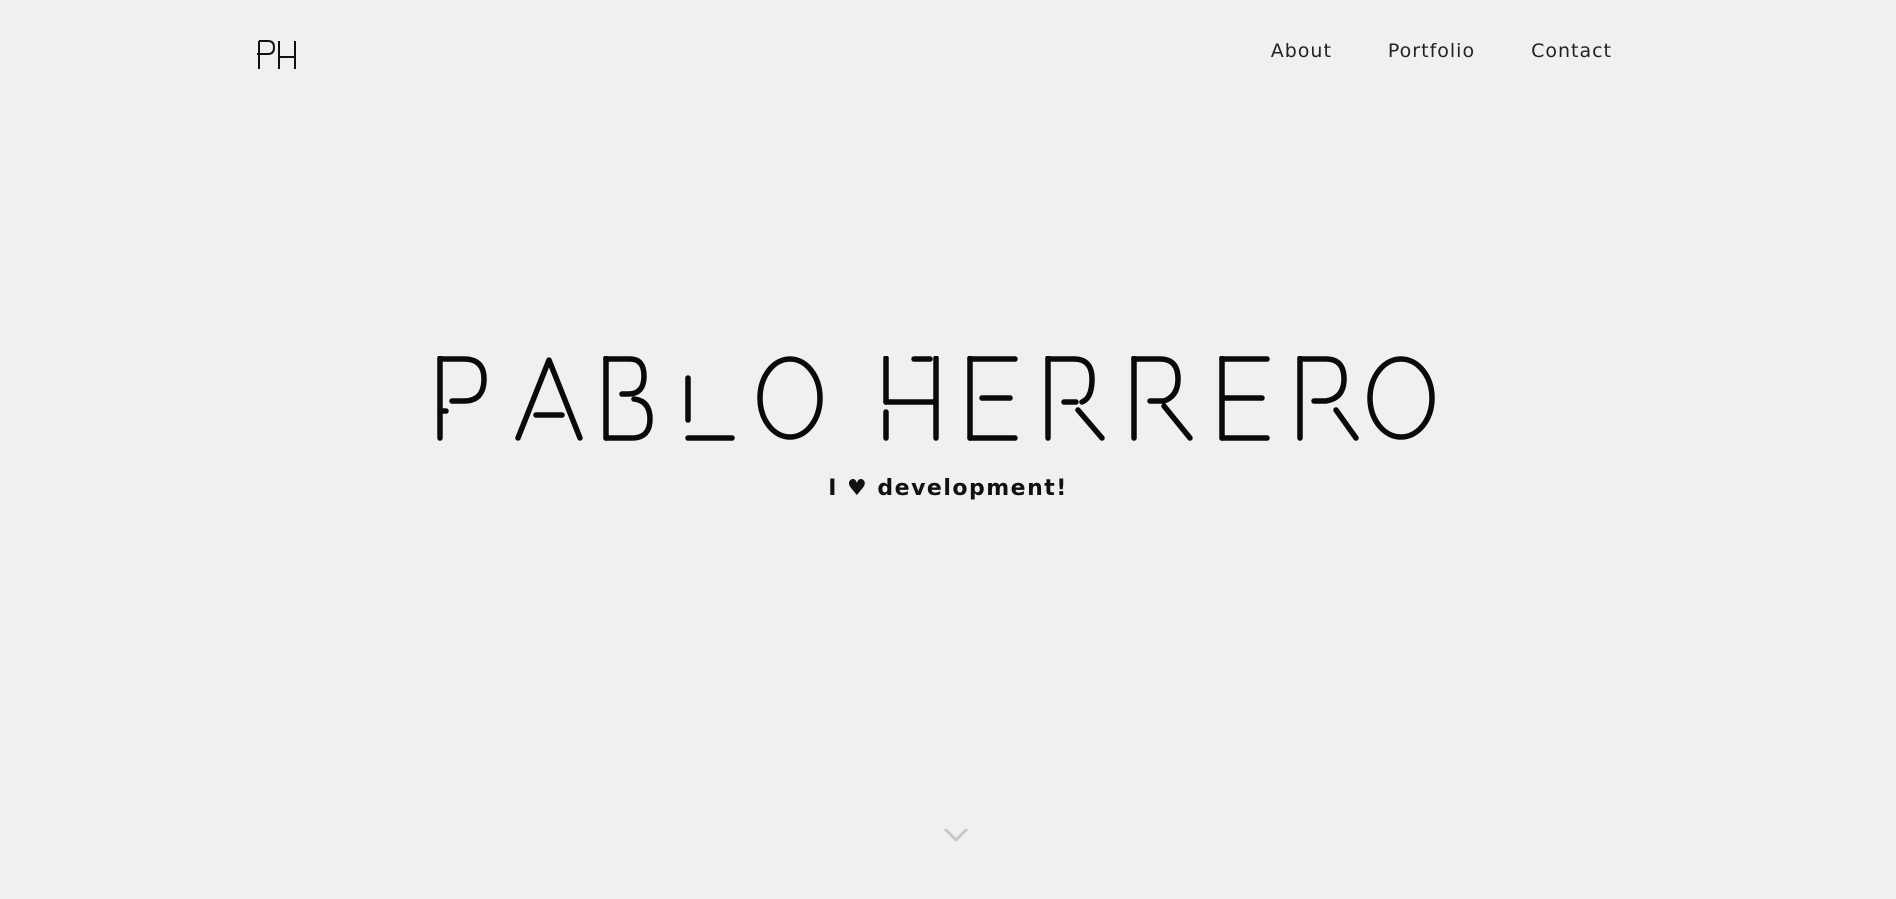 The image size is (1896, 899). What do you see at coordinates (956, 835) in the screenshot?
I see `chevron-down-icon` at bounding box center [956, 835].